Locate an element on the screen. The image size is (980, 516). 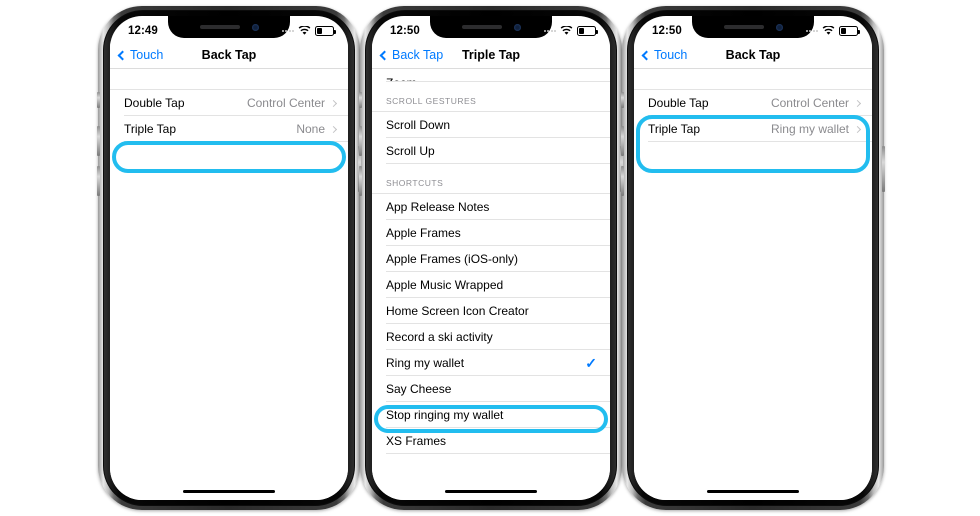
option-apple-music-wrapped: Apple Music Wrapped is located at coordinates (491, 285).